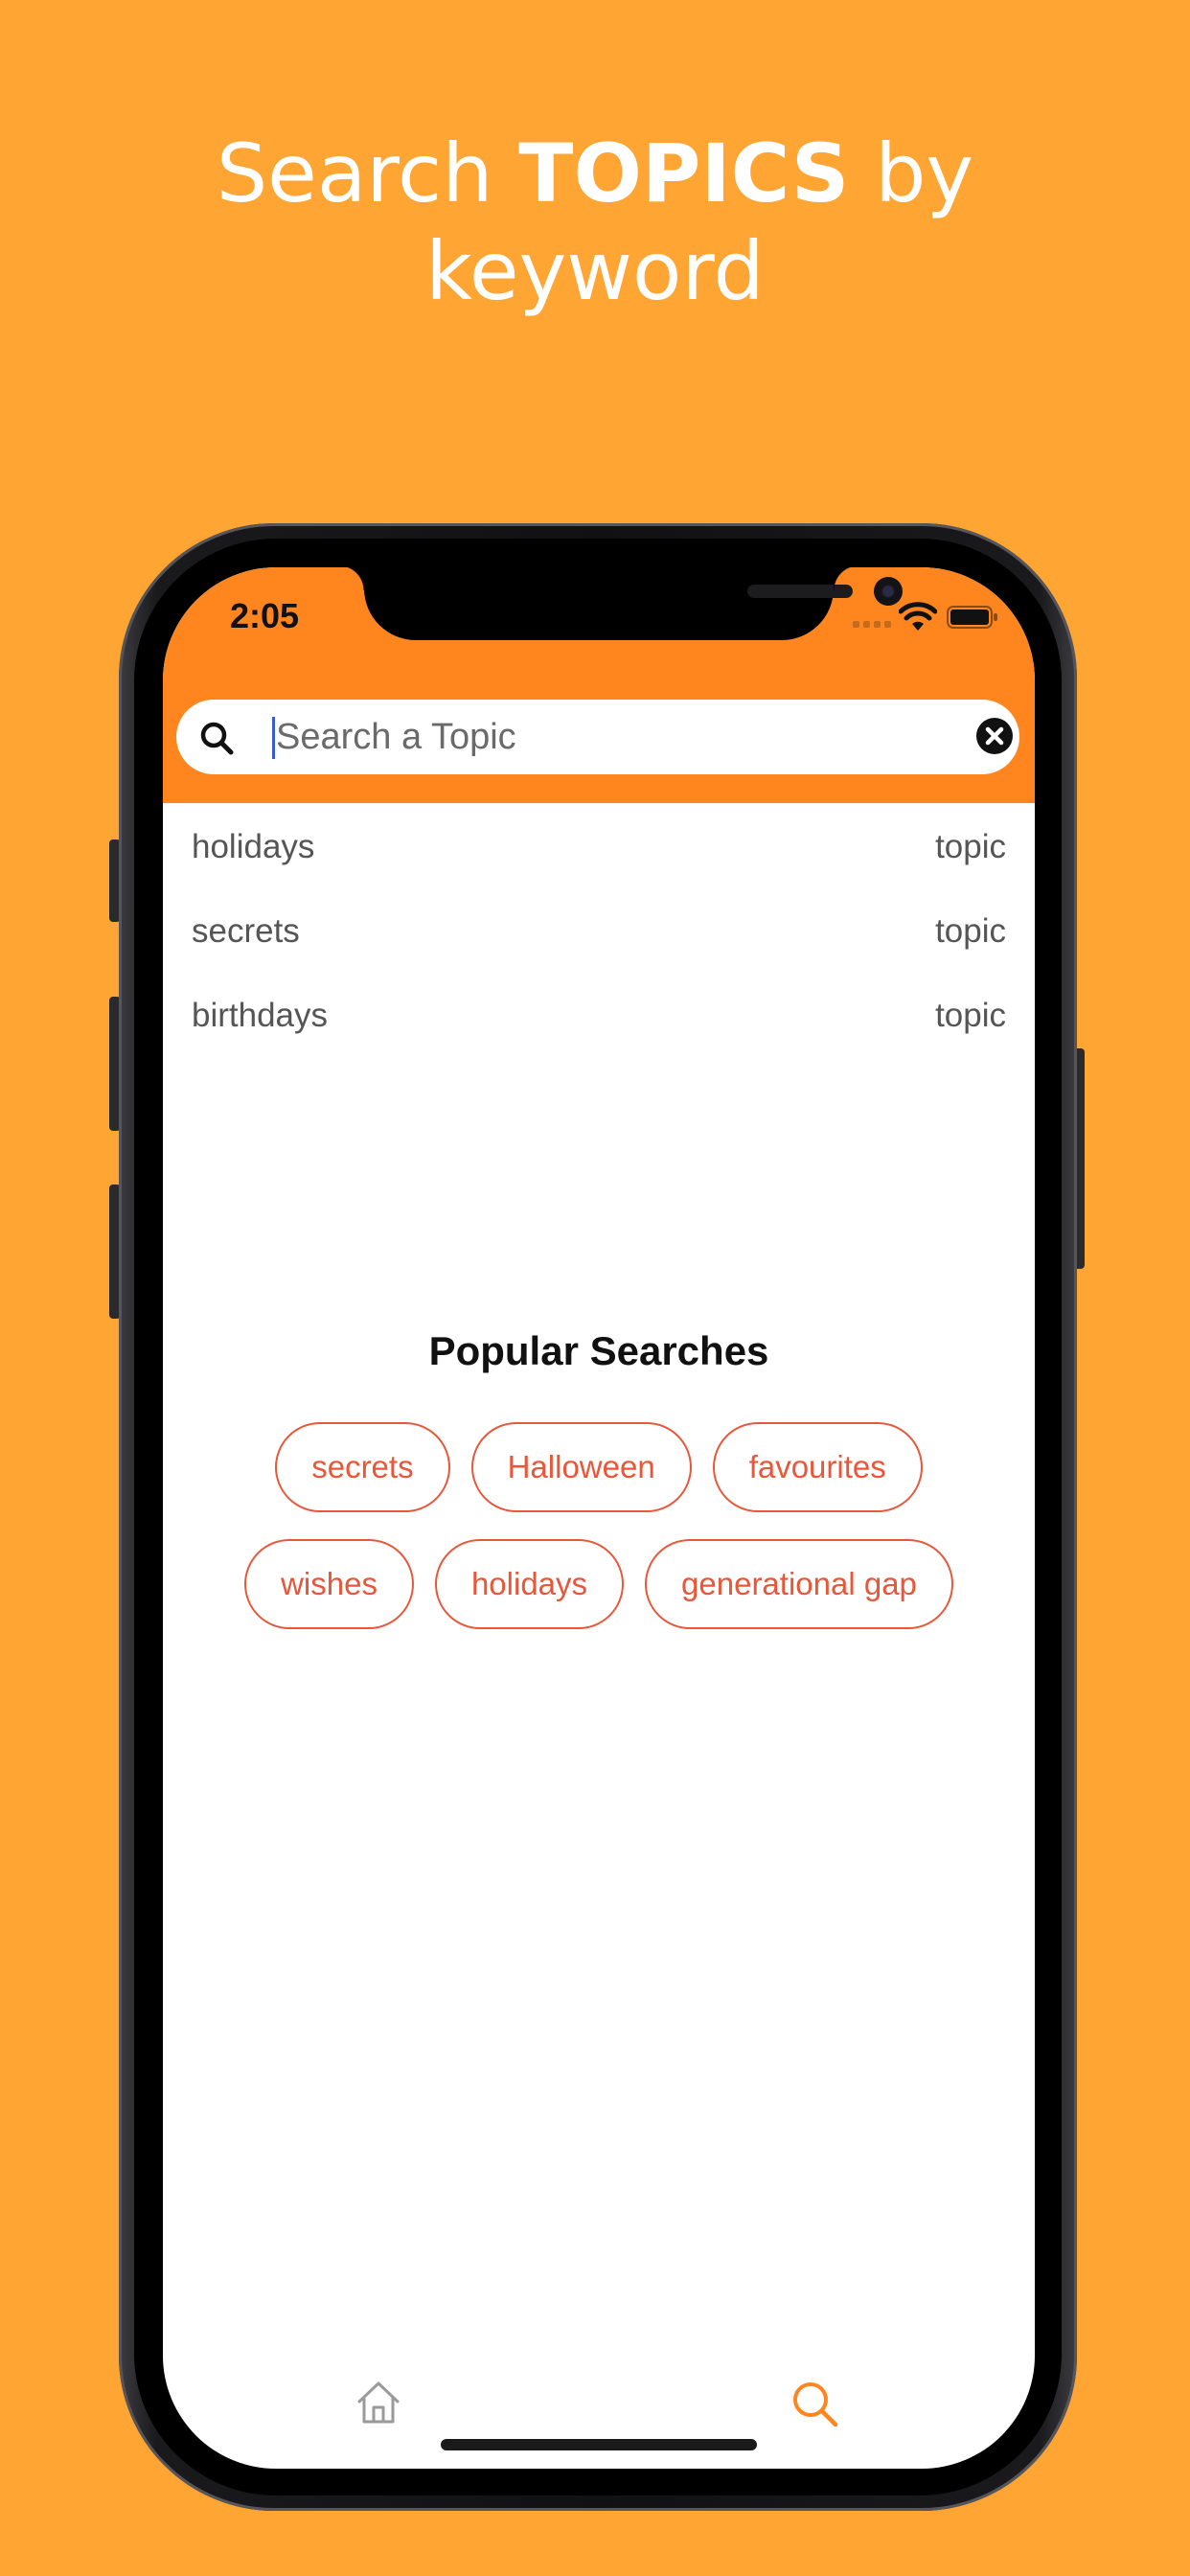  What do you see at coordinates (265, 615) in the screenshot?
I see `status-time: 2:05` at bounding box center [265, 615].